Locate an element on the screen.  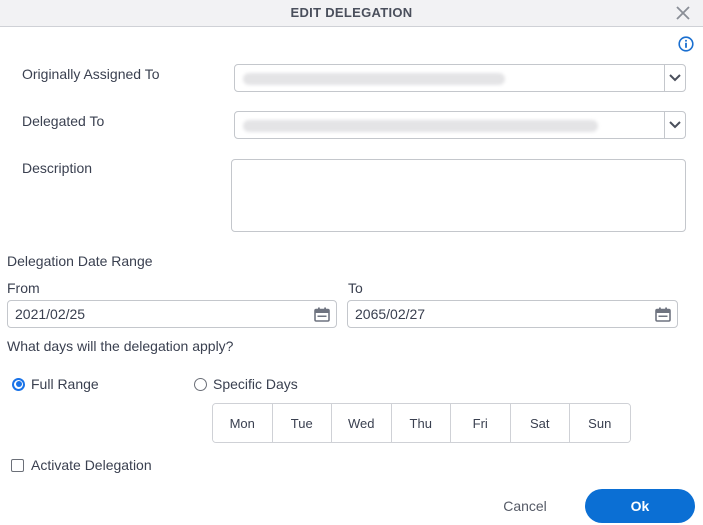
radio-specific-days: Specific Days is located at coordinates (246, 384).